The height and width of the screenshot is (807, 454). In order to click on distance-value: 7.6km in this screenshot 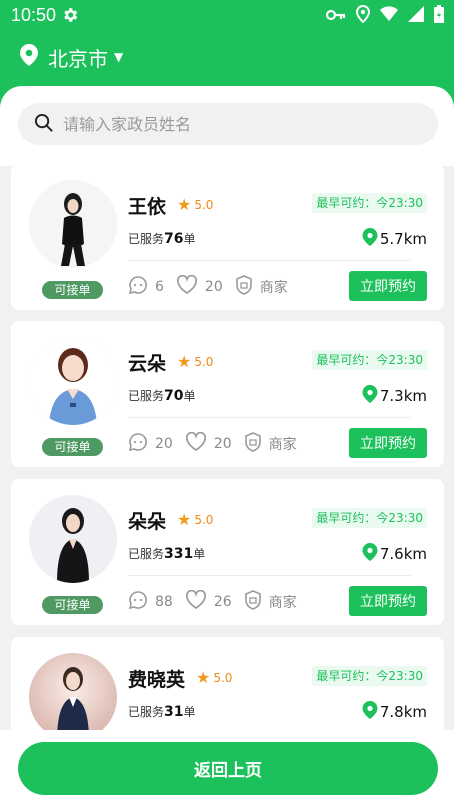, I will do `click(403, 554)`.